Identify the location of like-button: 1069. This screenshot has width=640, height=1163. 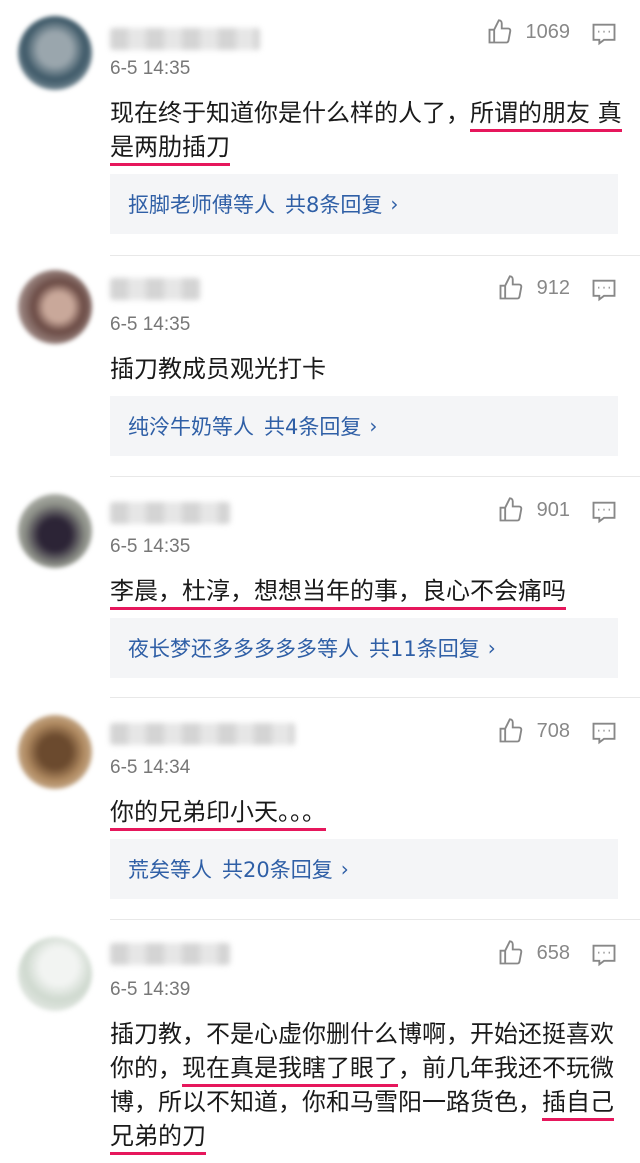
(528, 32).